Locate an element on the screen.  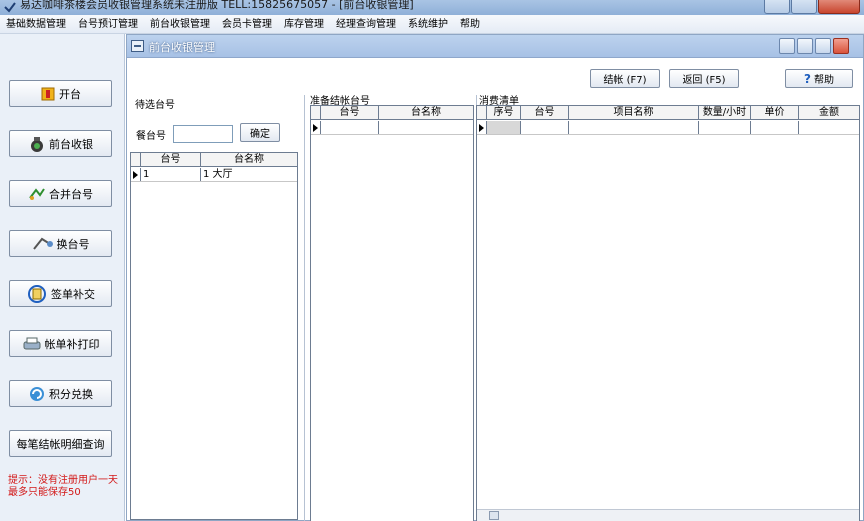
child-close-button is located at coordinates (841, 46).